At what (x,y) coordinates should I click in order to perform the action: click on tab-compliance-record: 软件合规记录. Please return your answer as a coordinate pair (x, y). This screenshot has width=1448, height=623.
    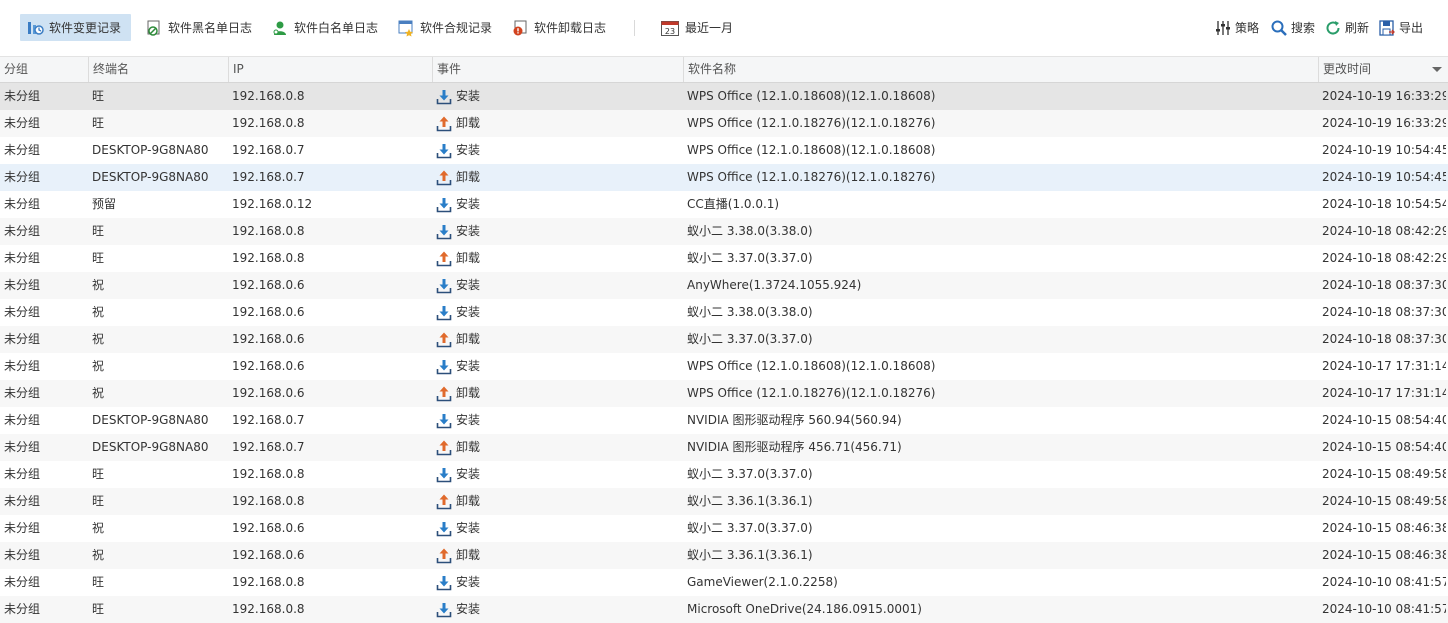
    Looking at the image, I should click on (446, 27).